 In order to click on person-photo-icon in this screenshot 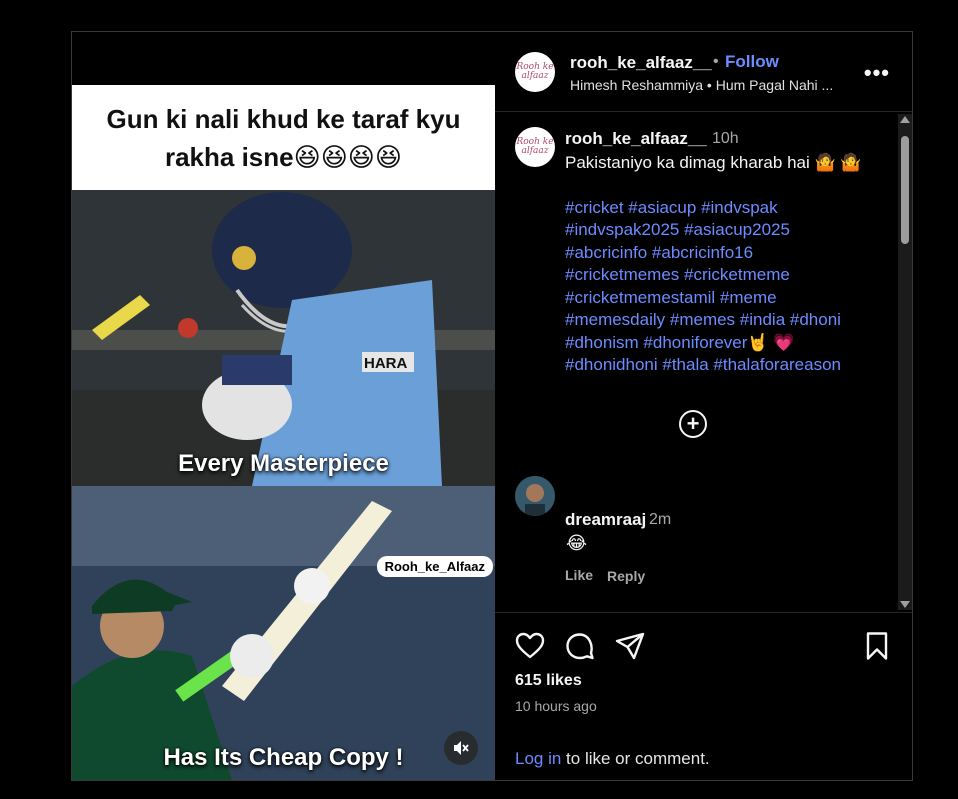, I will do `click(535, 496)`.